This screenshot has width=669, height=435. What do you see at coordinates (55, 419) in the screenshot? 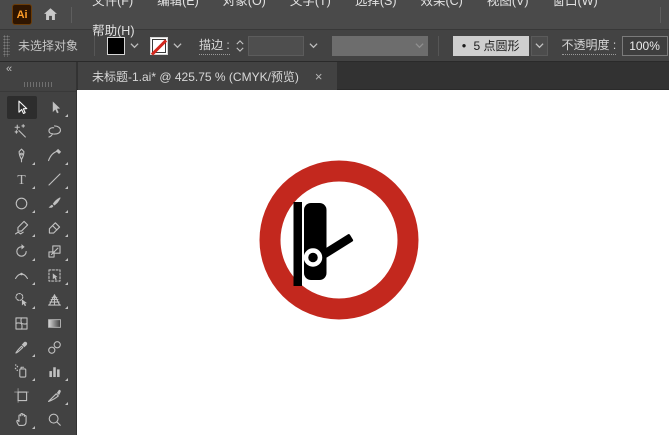
I see `zoom-tool` at bounding box center [55, 419].